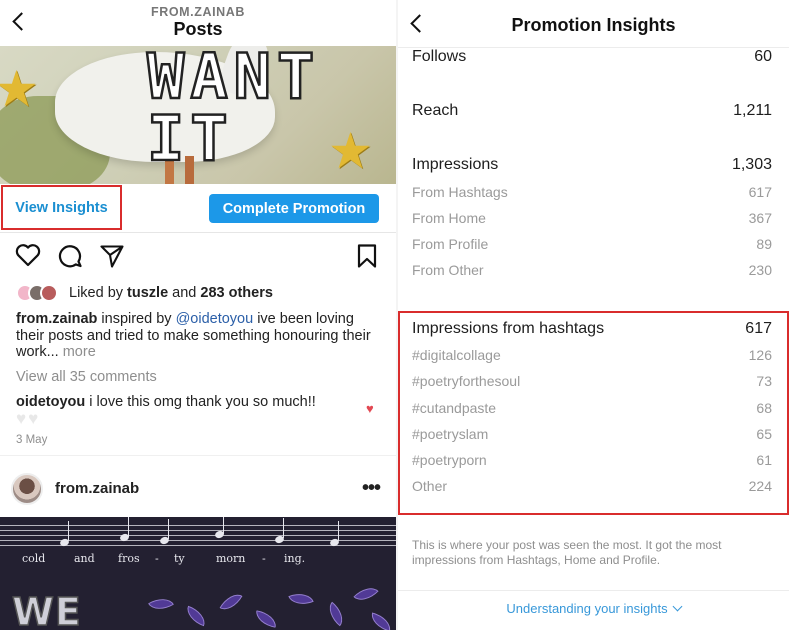  Describe the element at coordinates (236, 293) in the screenshot. I see `likes-count: 283 others` at that location.